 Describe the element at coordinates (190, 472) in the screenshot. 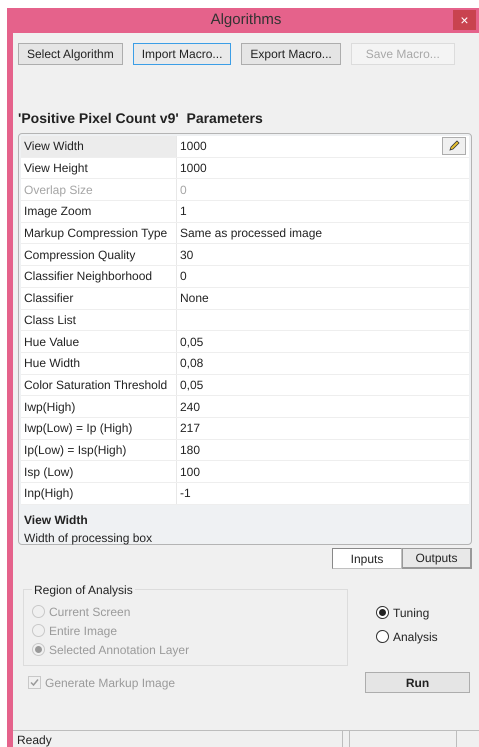

I see `property-value: 100` at that location.